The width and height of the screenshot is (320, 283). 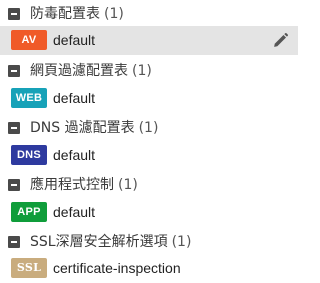 What do you see at coordinates (29, 212) in the screenshot?
I see `app-badge: APP` at bounding box center [29, 212].